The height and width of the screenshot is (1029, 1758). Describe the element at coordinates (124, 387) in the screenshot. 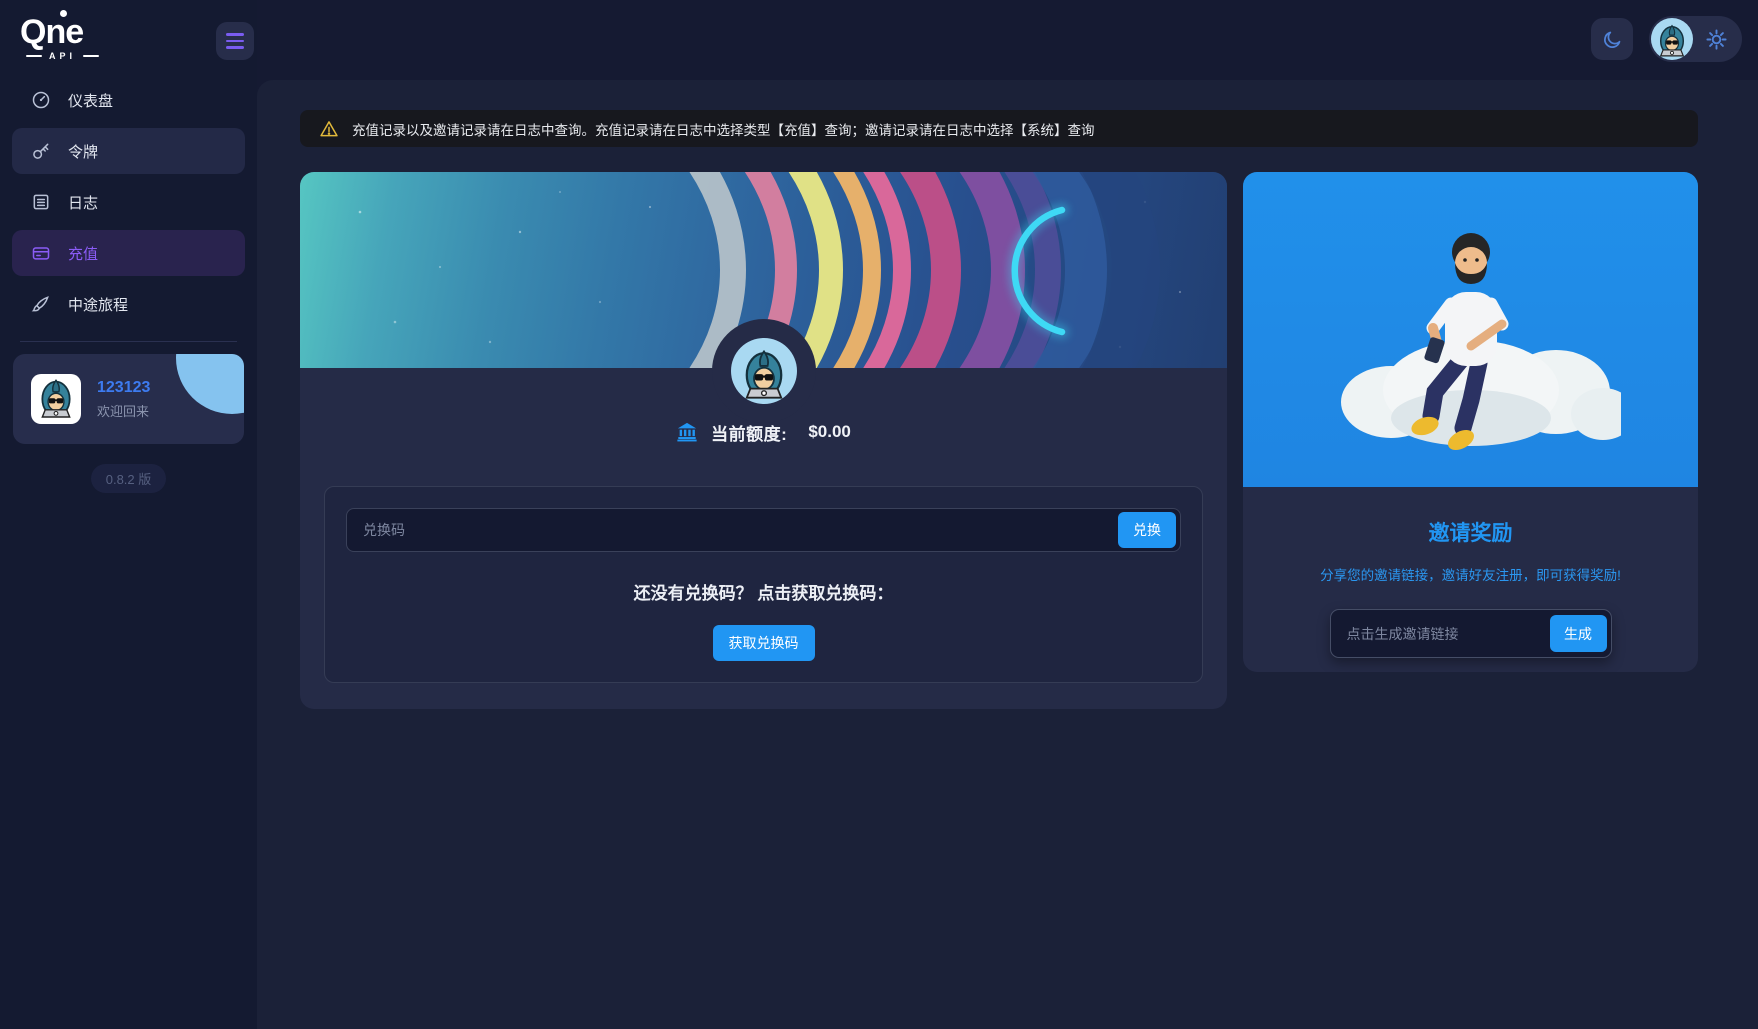

I see `username: 123123` at that location.